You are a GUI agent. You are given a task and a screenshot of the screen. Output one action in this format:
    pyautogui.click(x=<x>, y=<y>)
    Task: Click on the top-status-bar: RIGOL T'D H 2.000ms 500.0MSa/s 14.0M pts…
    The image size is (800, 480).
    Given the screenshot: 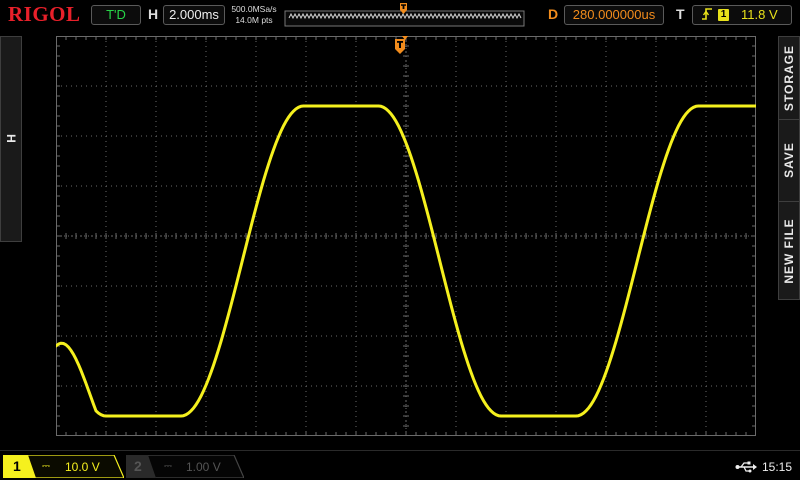 What is the action you would take?
    pyautogui.click(x=400, y=16)
    